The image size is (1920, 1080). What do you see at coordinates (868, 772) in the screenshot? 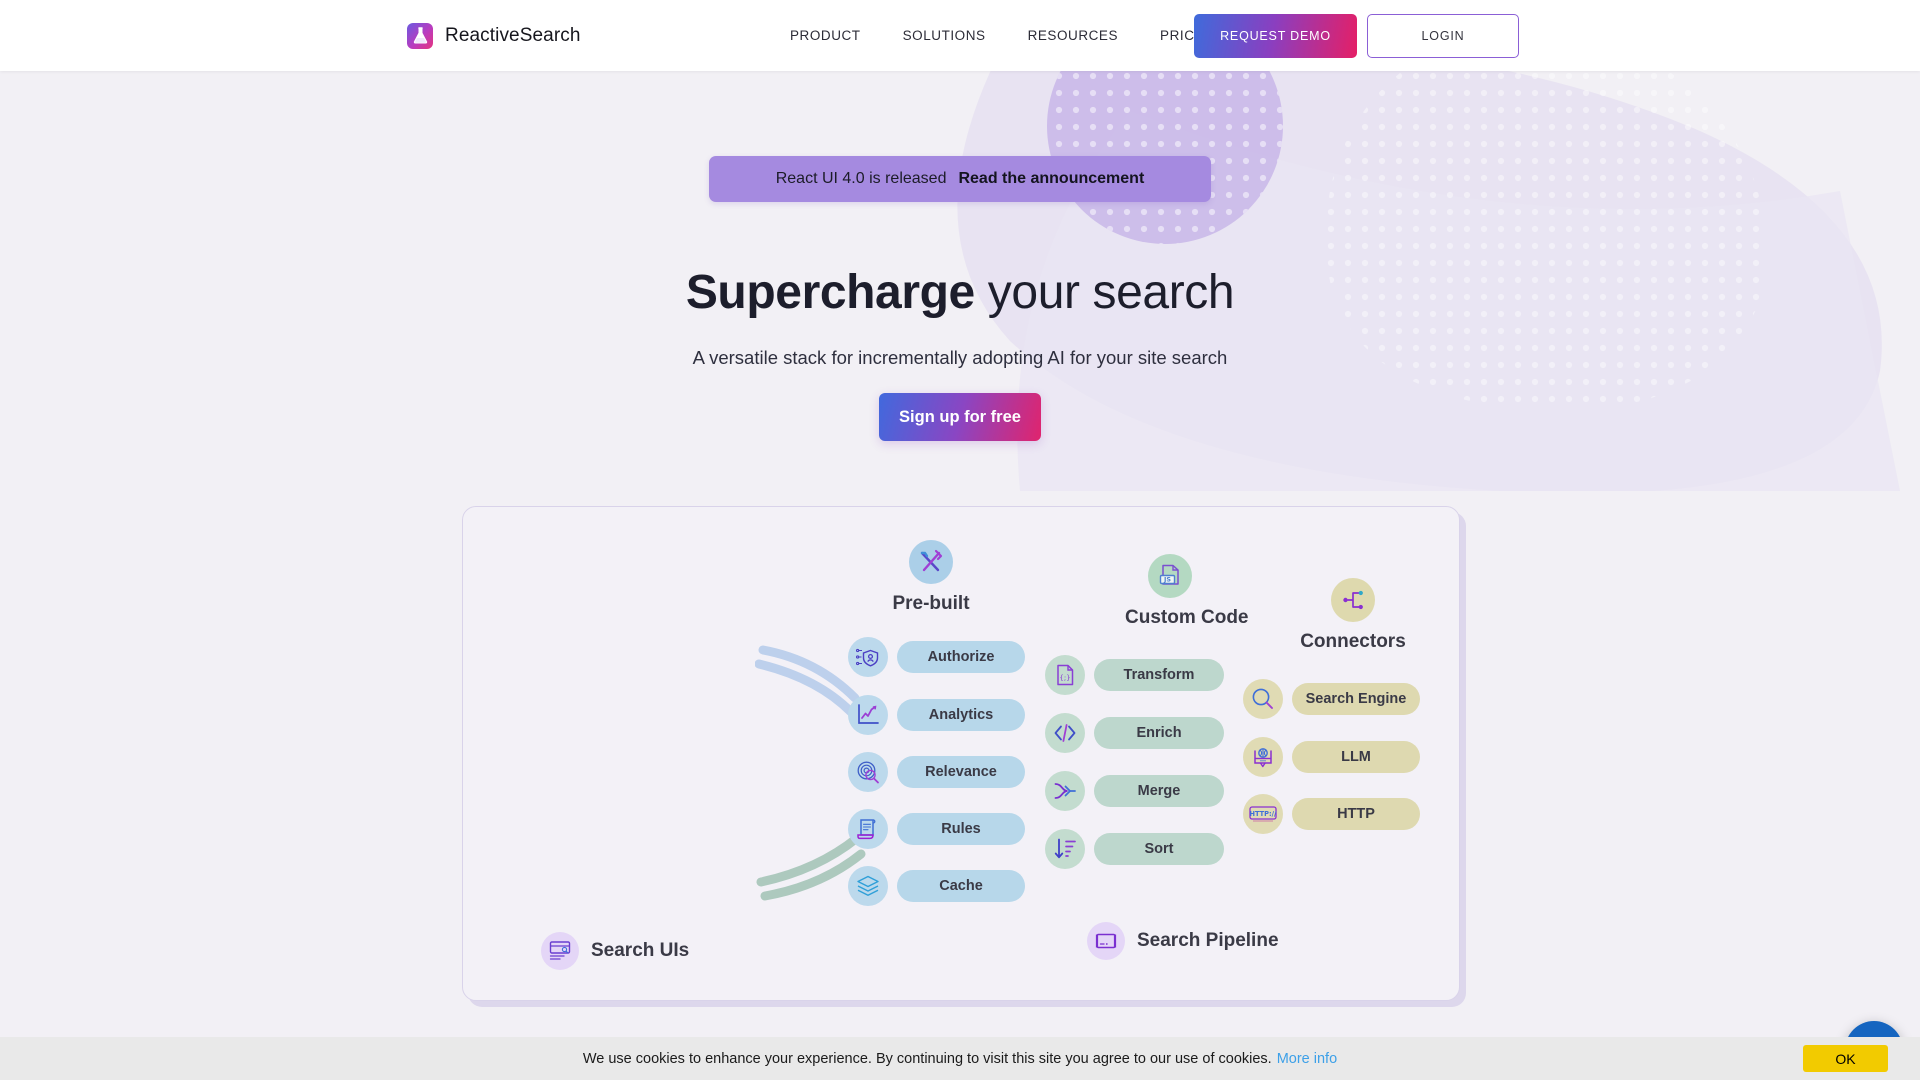
I see `target-magnifier-icon` at bounding box center [868, 772].